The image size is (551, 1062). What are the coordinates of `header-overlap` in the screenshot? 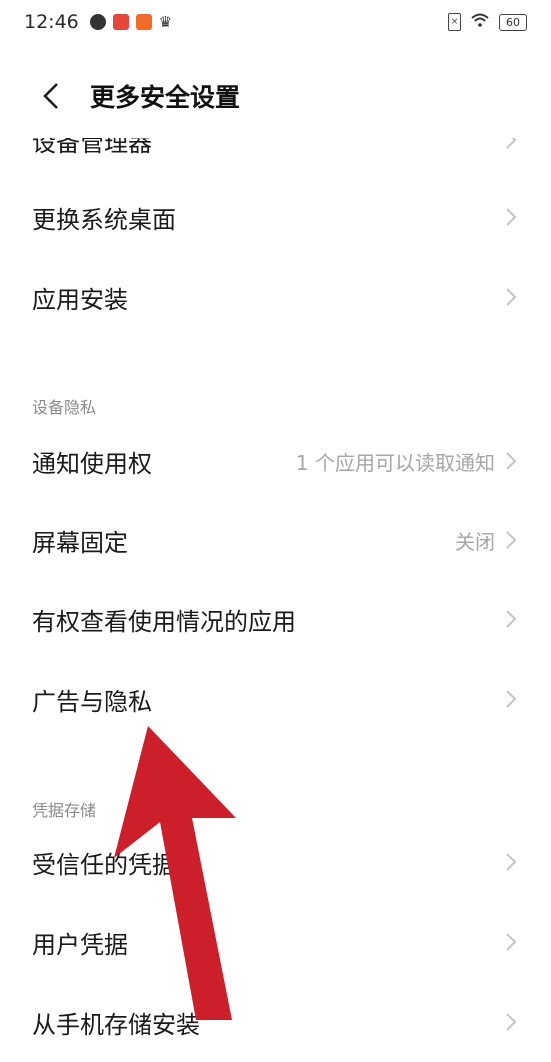 It's located at (275, 130).